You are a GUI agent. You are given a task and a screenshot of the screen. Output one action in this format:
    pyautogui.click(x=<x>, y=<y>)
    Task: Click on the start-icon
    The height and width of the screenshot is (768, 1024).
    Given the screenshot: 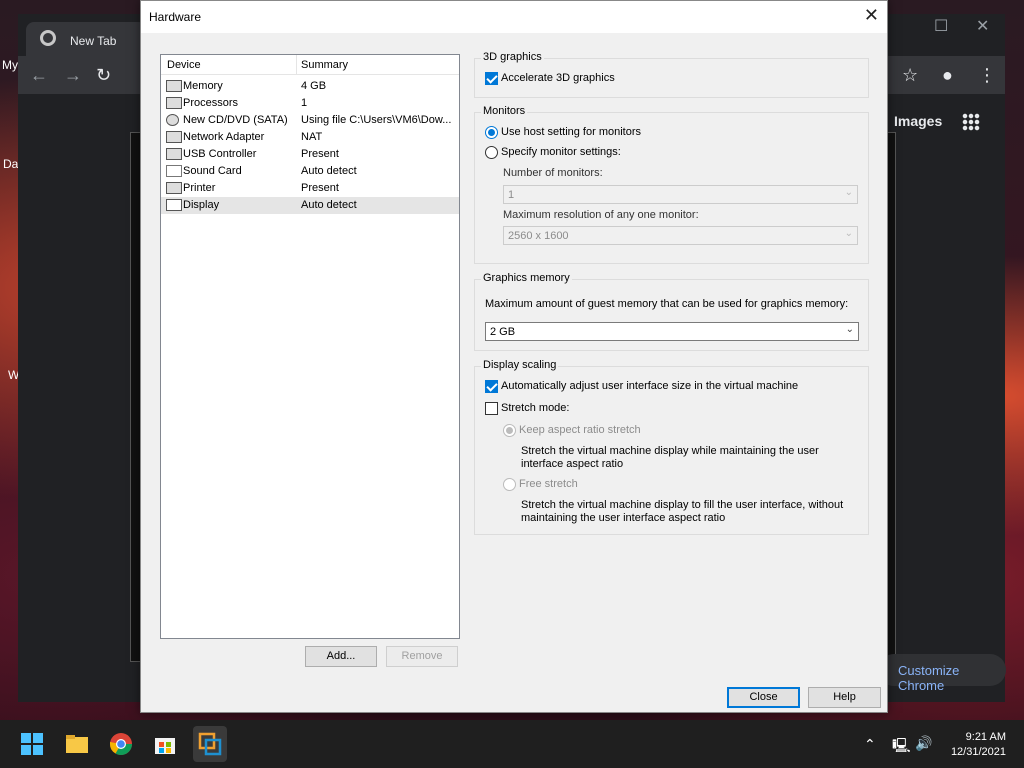 What is the action you would take?
    pyautogui.click(x=32, y=744)
    